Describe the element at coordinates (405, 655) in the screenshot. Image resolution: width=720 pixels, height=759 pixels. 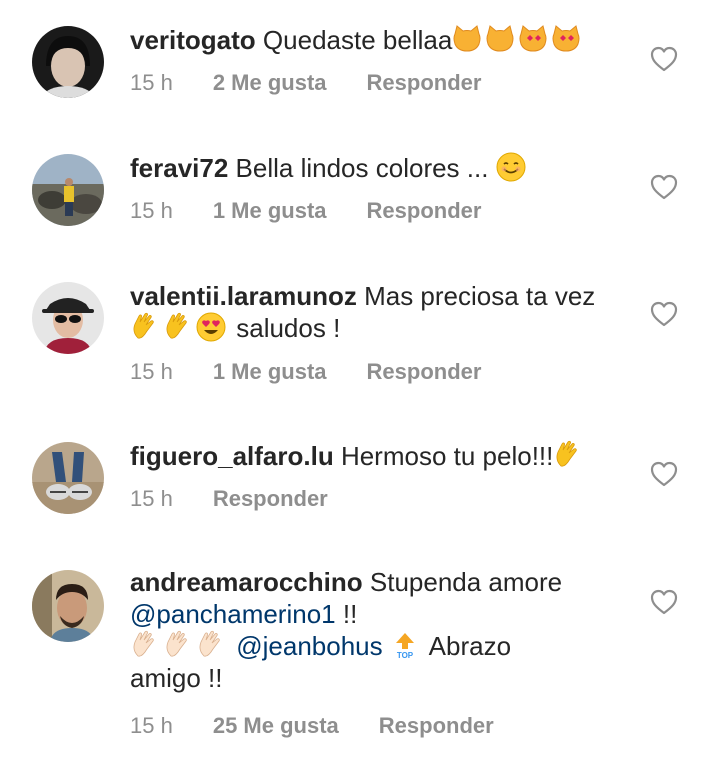
I see `top-badge-text: TOP` at that location.